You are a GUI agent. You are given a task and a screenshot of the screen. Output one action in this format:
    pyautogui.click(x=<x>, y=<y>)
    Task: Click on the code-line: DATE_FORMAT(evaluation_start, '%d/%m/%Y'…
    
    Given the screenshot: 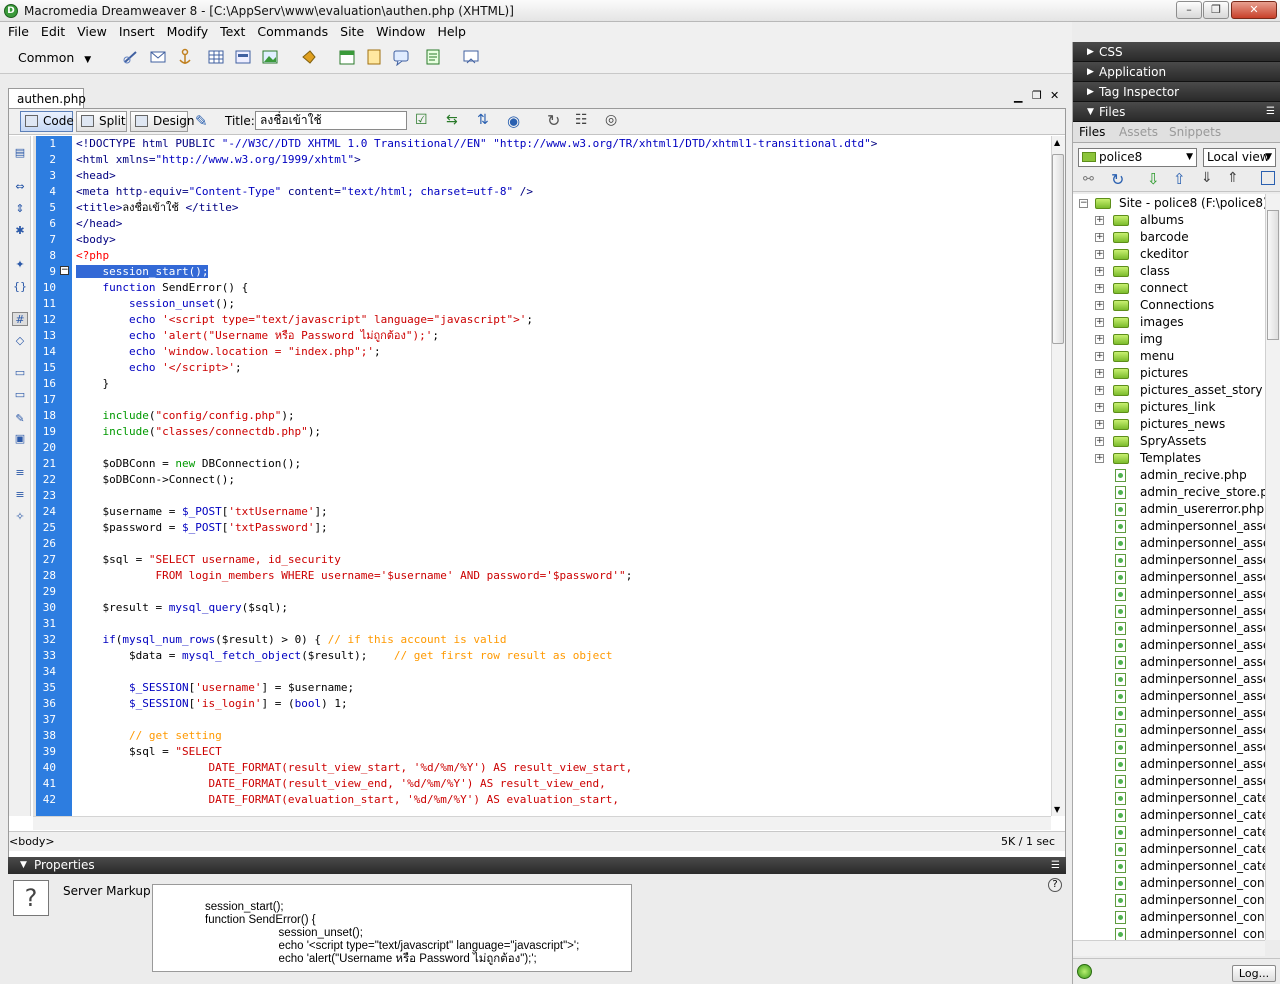 What is the action you would take?
    pyautogui.click(x=347, y=800)
    